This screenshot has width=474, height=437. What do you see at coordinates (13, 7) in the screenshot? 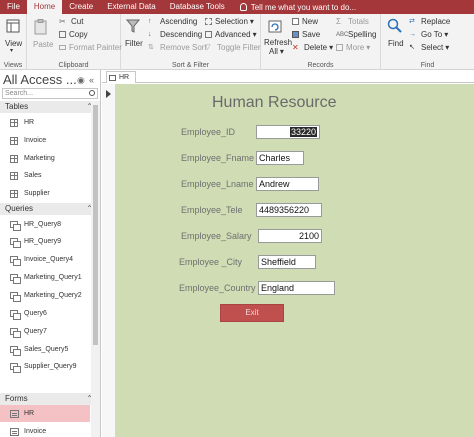
I see `tab-file: File` at bounding box center [13, 7].